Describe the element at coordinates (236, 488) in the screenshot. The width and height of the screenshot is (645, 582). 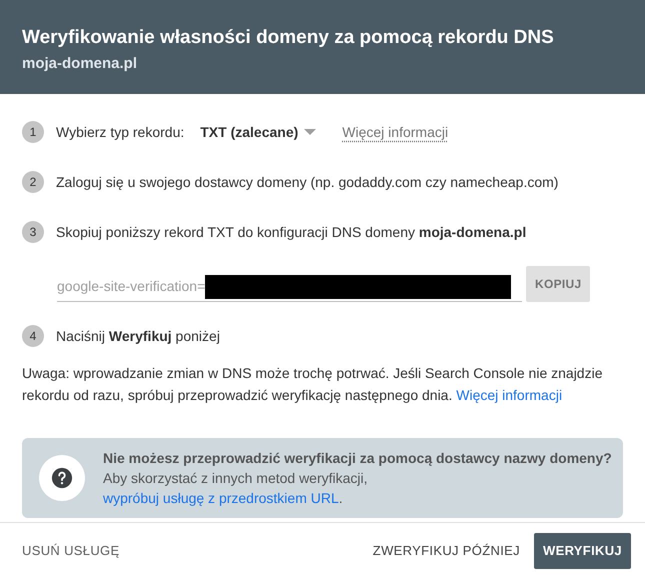
I see `info-text: Aby skorzystać z innych metod weryfikacji, wypróbuj usługę z przedrostkiem URL.` at that location.